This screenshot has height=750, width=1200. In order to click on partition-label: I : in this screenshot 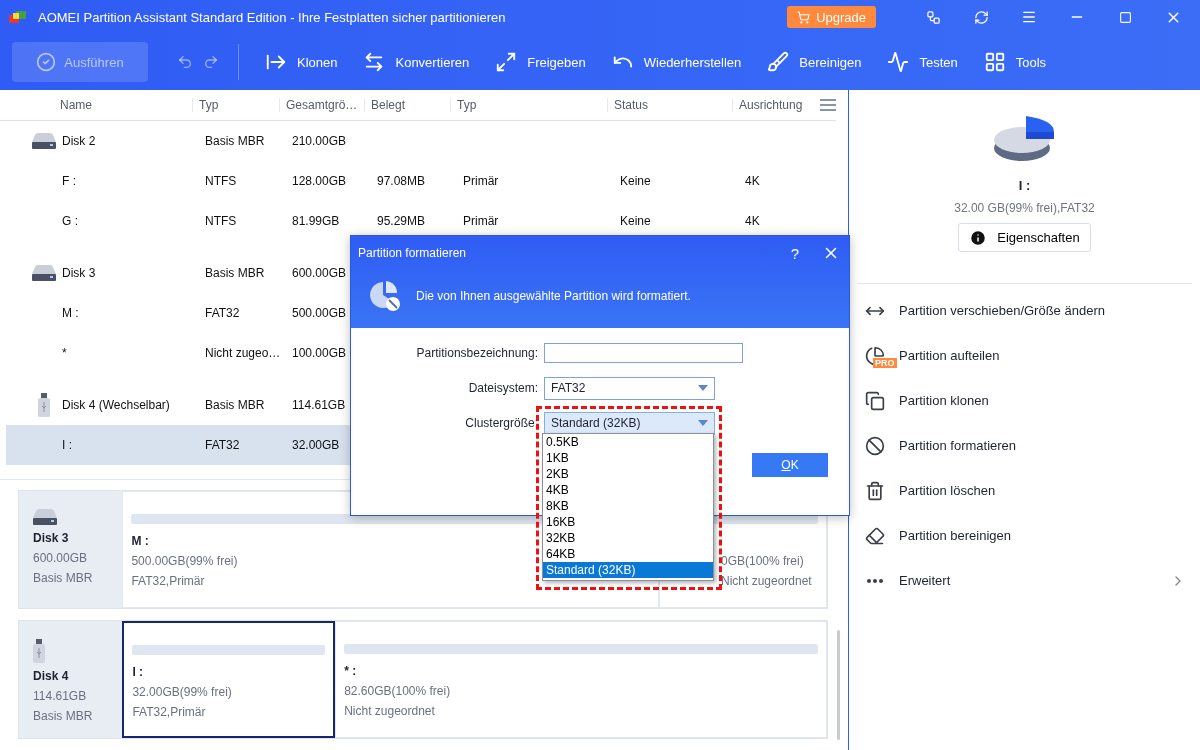, I will do `click(1024, 185)`.